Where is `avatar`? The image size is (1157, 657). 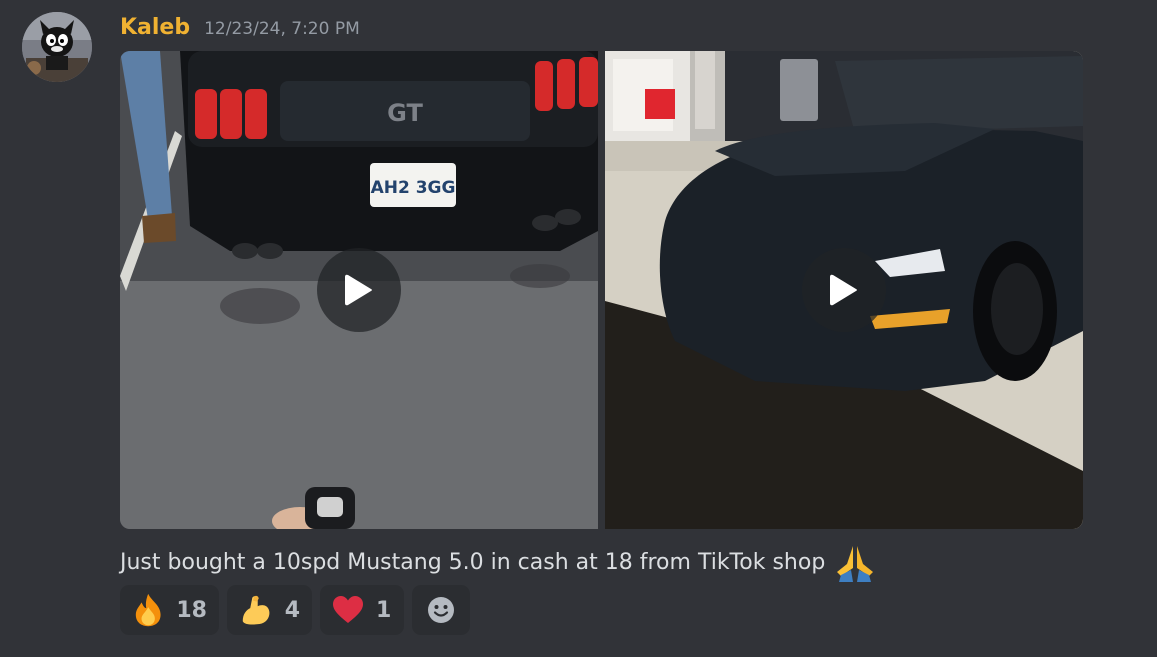
avatar is located at coordinates (57, 47).